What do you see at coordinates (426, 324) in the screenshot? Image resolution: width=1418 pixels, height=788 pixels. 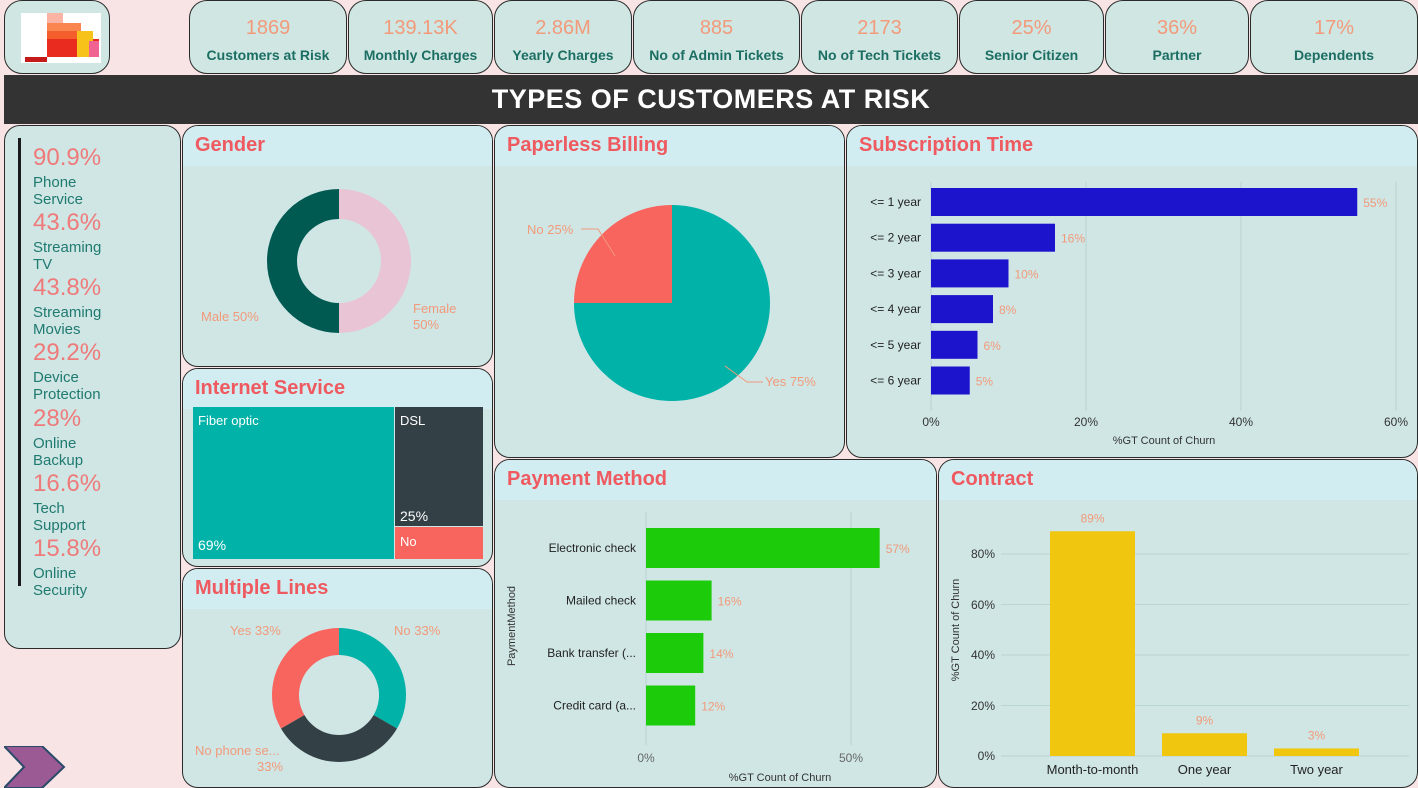 I see `pie-label: 50%` at bounding box center [426, 324].